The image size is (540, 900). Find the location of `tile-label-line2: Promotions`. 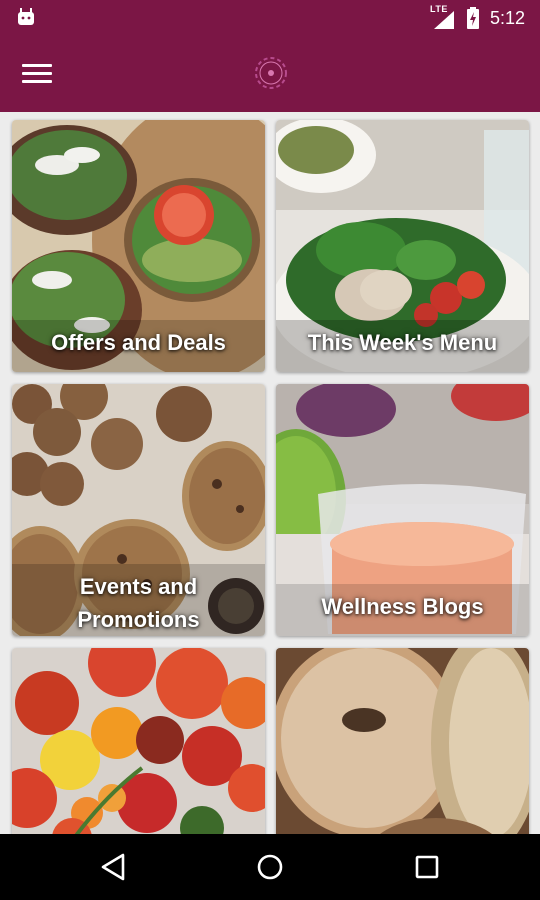

tile-label-line2: Promotions is located at coordinates (138, 619).